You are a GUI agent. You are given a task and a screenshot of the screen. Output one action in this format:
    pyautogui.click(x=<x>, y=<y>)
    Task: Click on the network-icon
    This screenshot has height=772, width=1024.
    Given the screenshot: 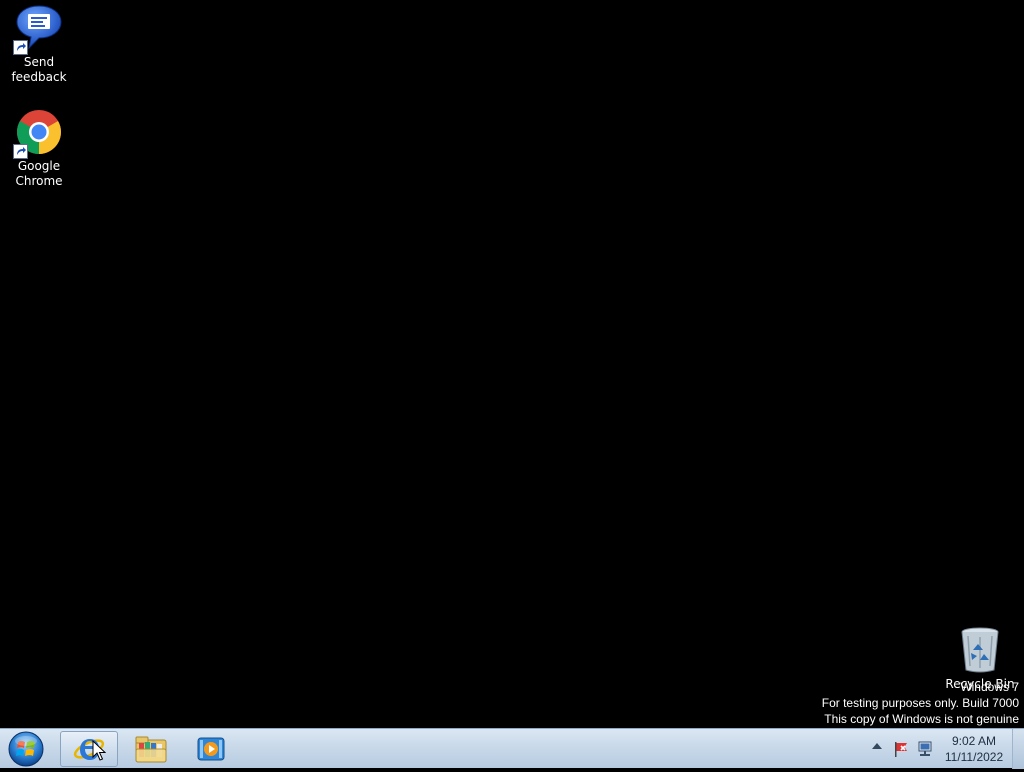 What is the action you would take?
    pyautogui.click(x=925, y=749)
    